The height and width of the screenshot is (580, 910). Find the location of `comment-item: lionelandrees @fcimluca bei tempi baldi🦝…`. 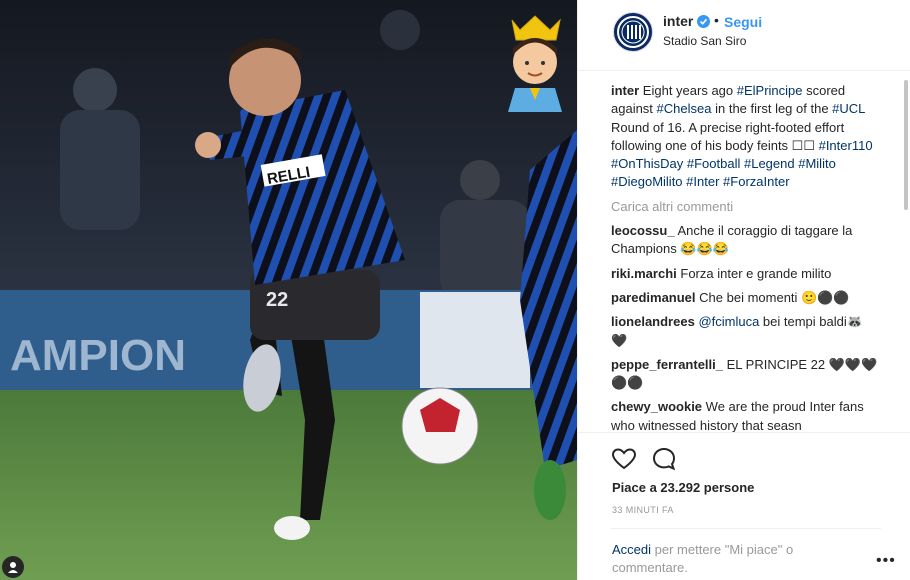

comment-item: lionelandrees @fcimluca bei tempi baldi🦝… is located at coordinates (746, 331).